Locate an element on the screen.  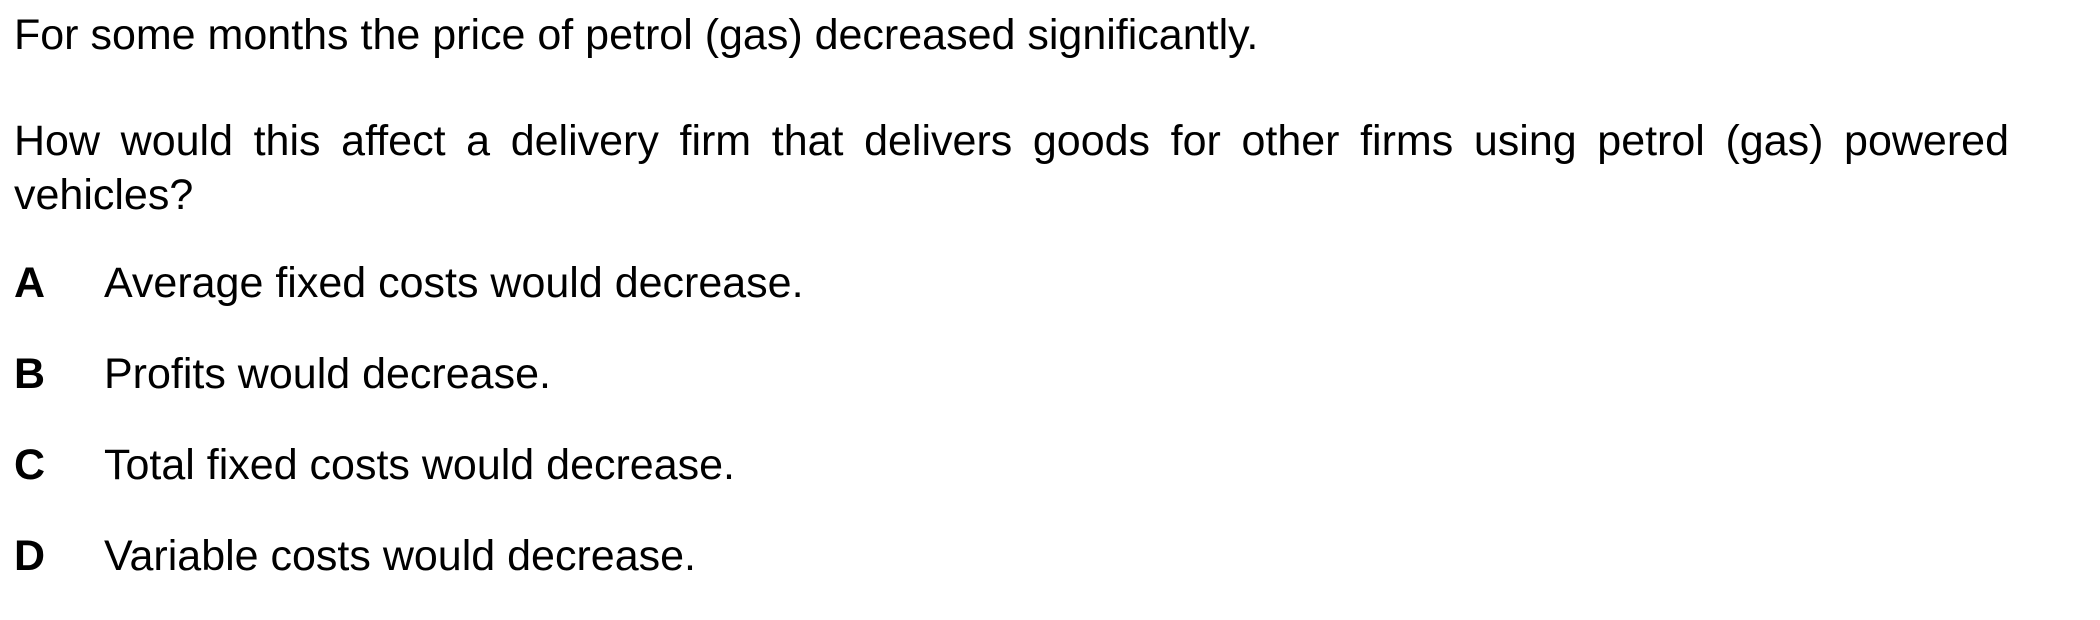
option-b: B Profits would decrease. is located at coordinates (1011, 374).